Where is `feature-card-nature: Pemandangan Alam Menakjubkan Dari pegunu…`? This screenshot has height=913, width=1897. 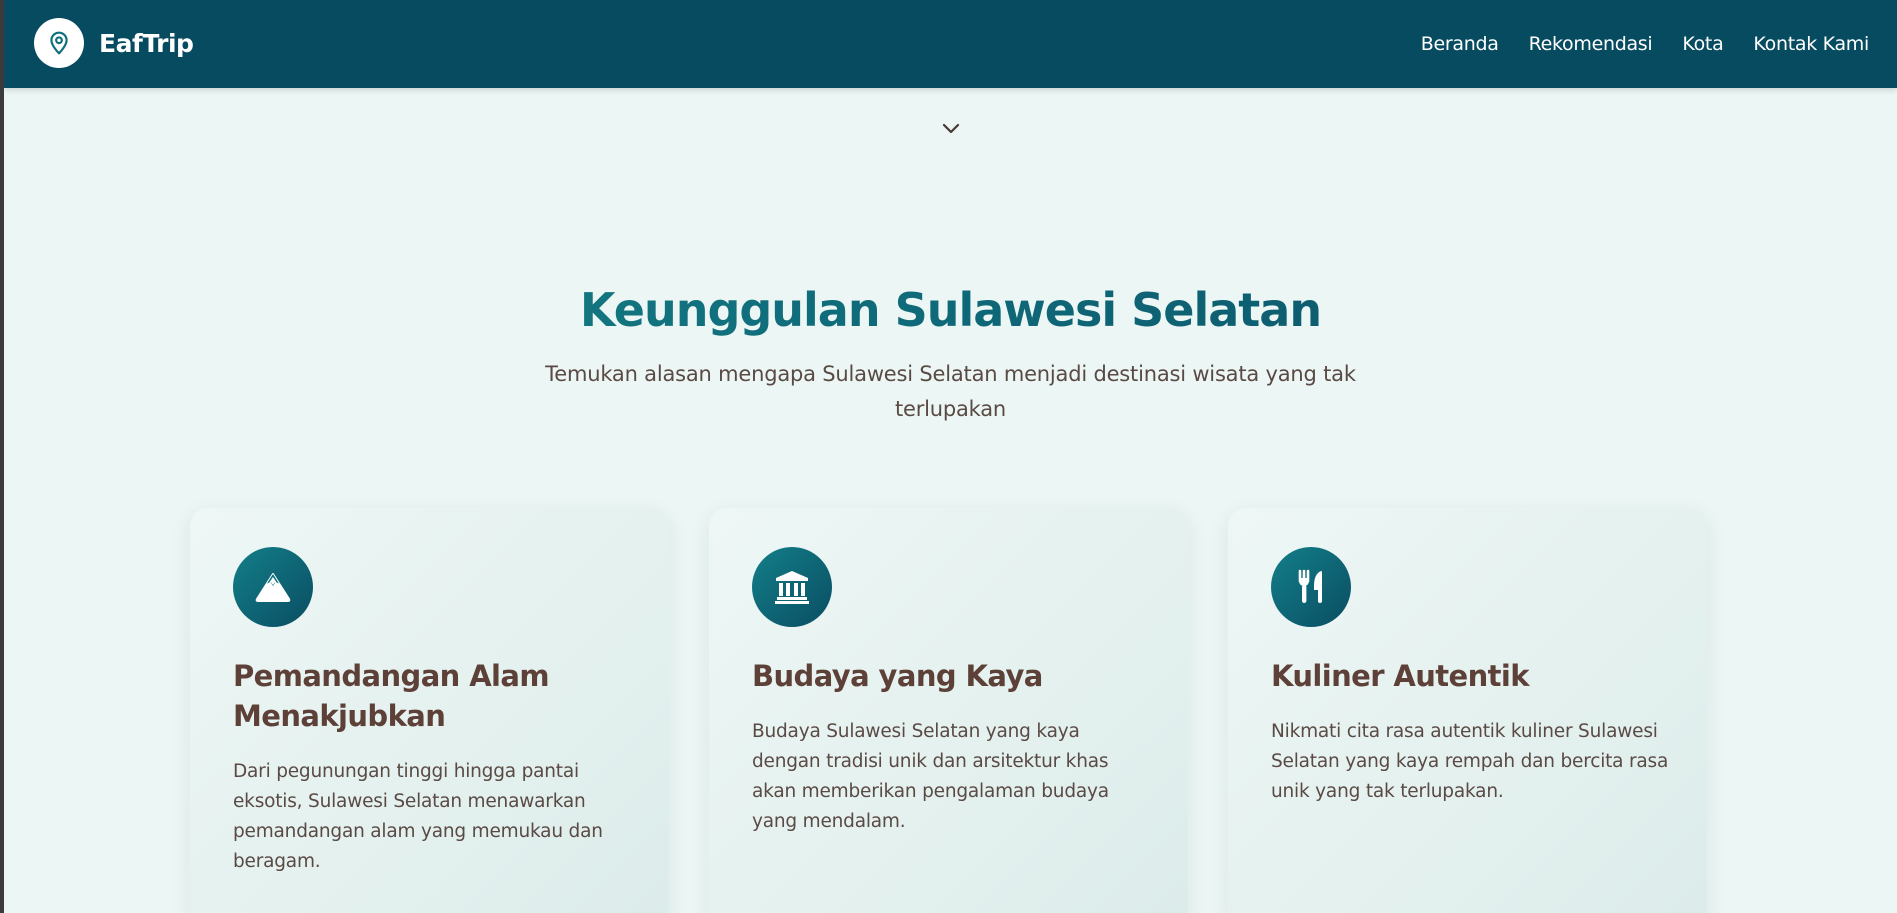
feature-card-nature: Pemandangan Alam Menakjubkan Dari pegunu… is located at coordinates (429, 710).